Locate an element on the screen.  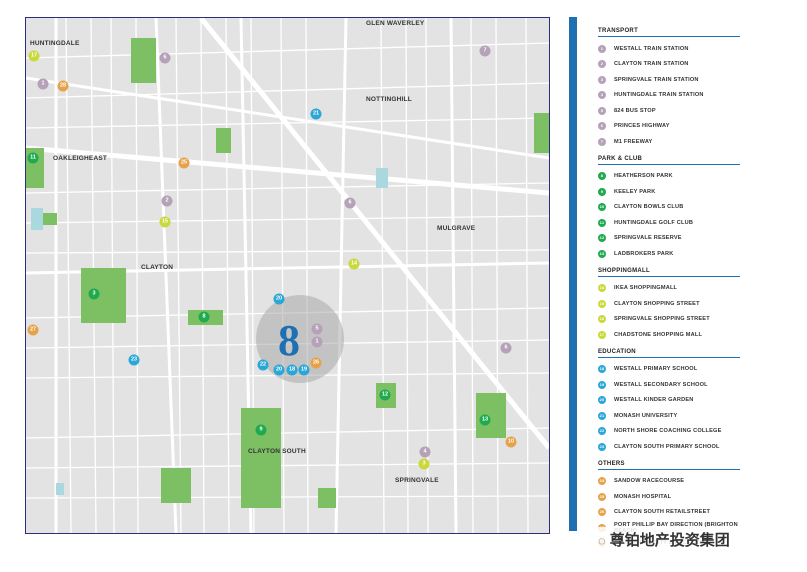
legend-marker: 24 is located at coordinates (602, 481).